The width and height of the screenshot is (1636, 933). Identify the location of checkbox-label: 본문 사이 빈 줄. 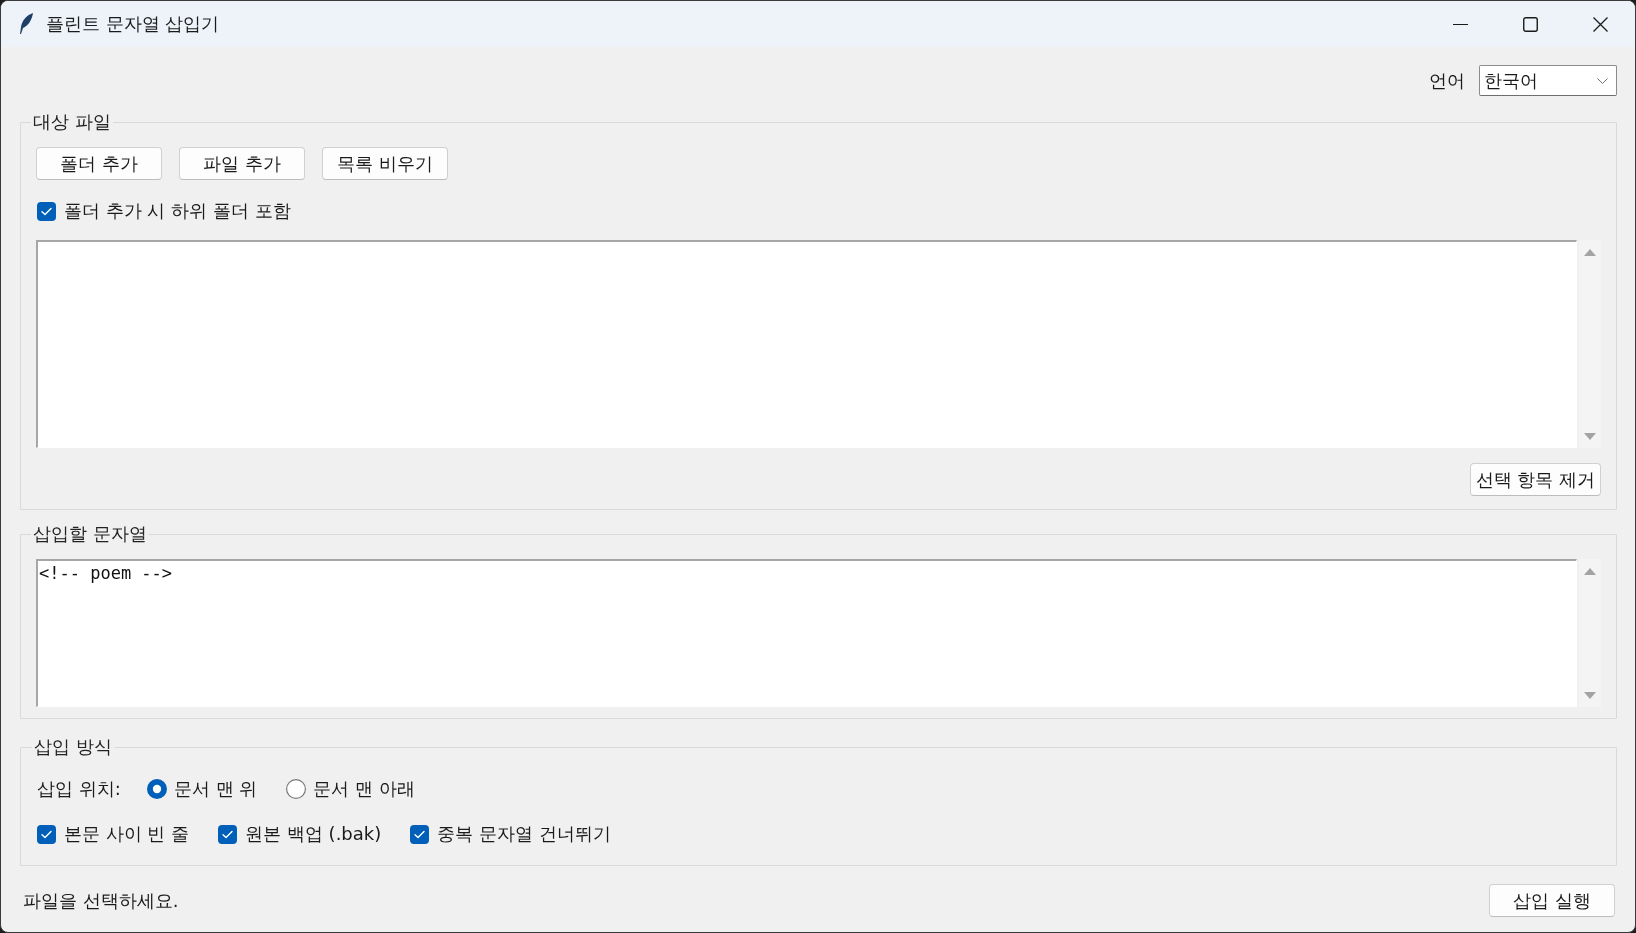
(127, 834).